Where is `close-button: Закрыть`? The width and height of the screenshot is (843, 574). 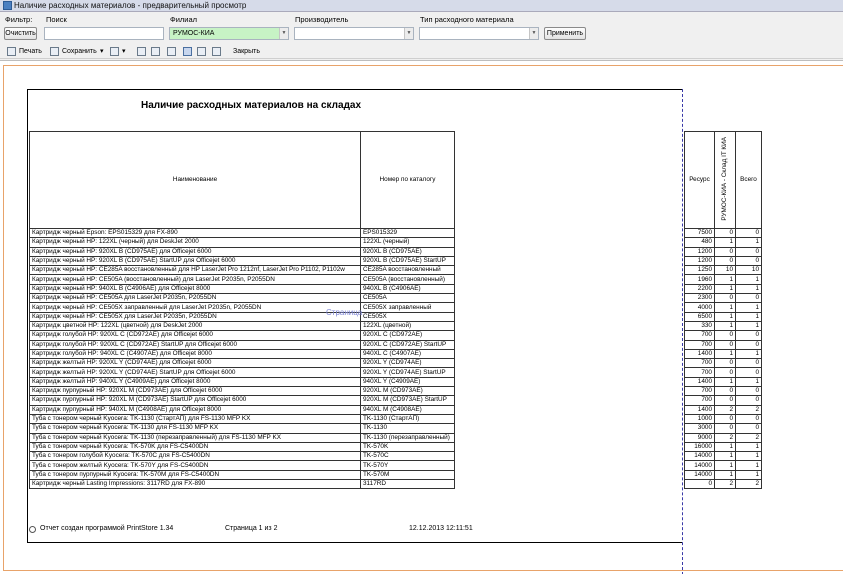 close-button: Закрыть is located at coordinates (246, 51).